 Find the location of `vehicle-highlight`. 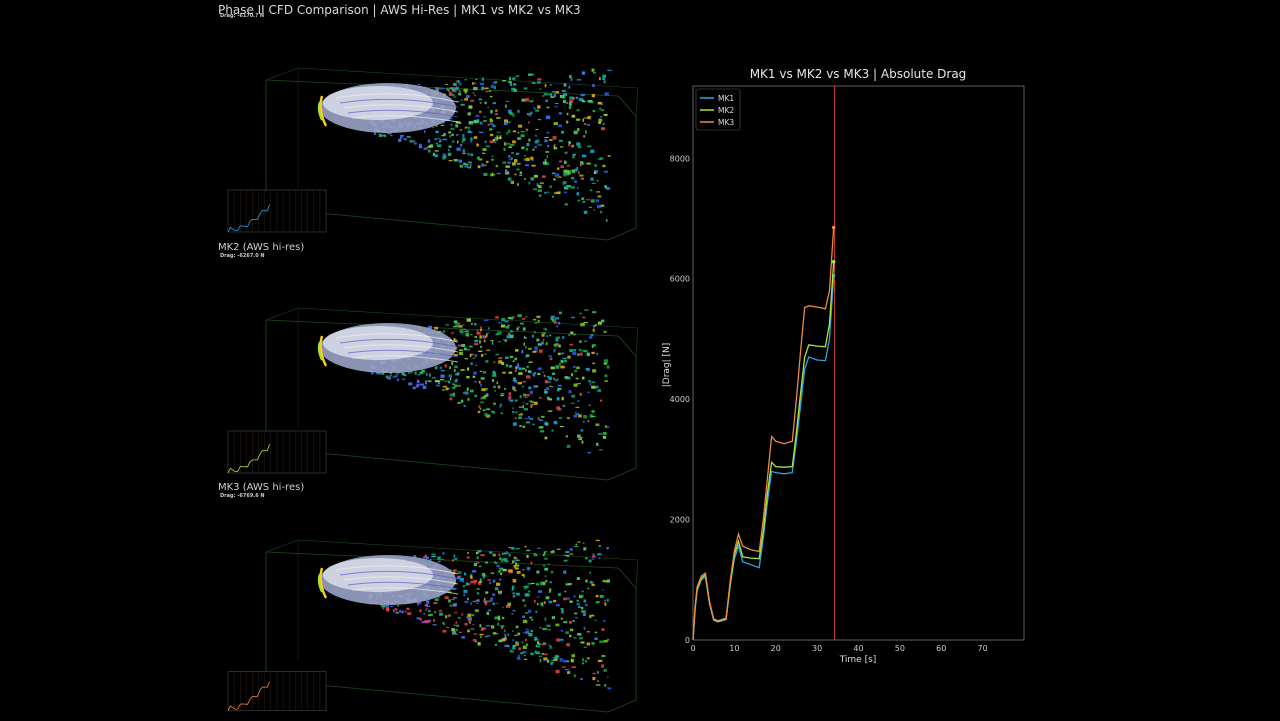

vehicle-highlight is located at coordinates (378, 103).